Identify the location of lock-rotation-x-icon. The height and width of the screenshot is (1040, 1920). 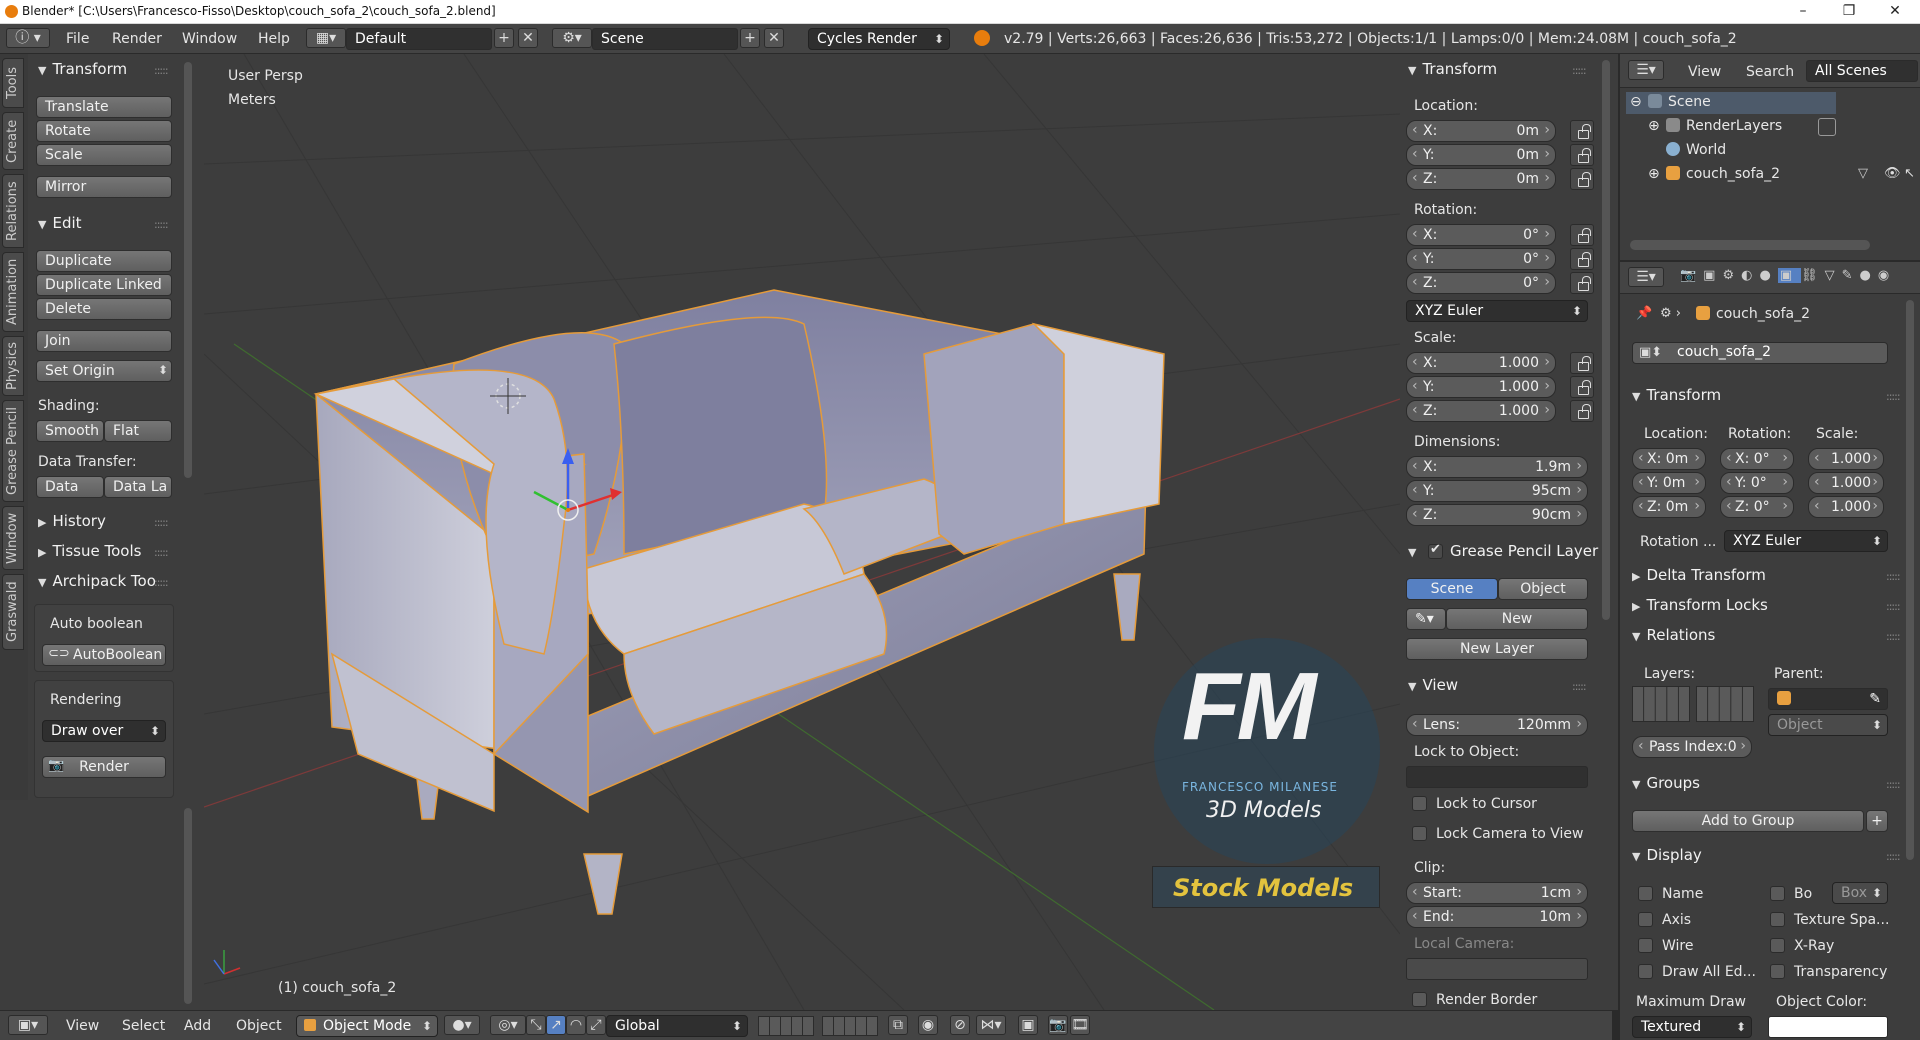
(1582, 235).